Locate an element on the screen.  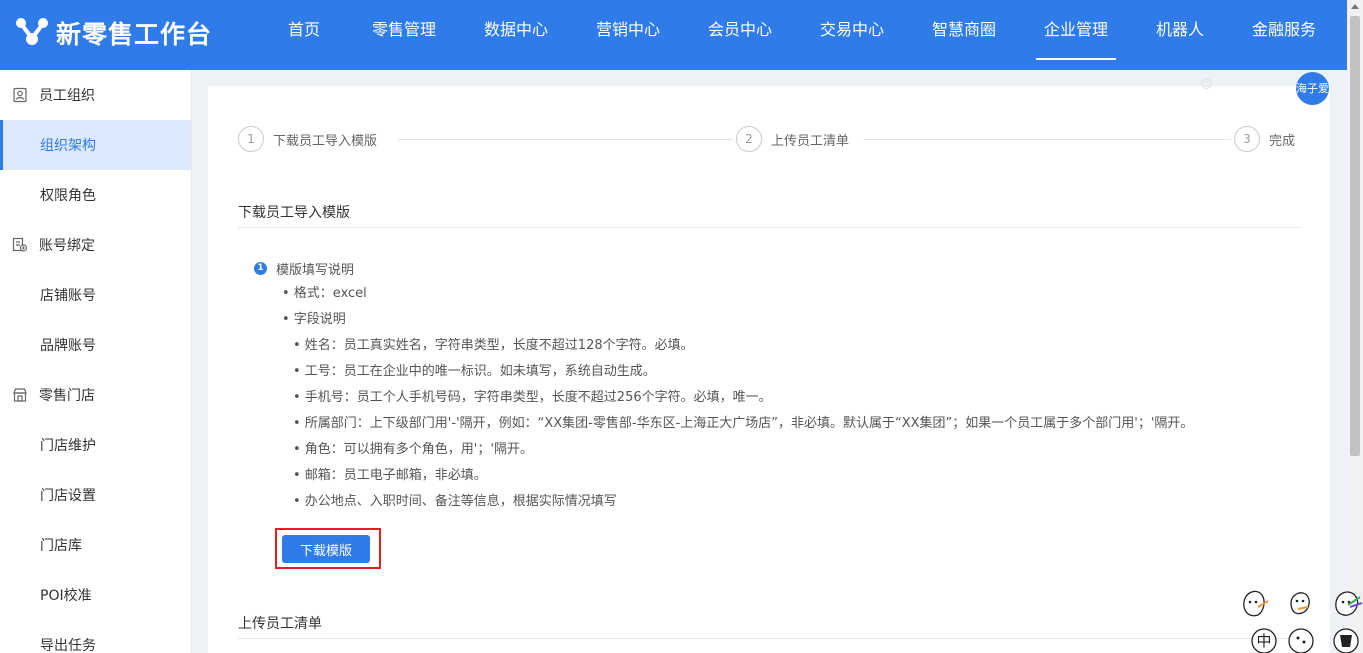
step-finish: 3 完成 is located at coordinates (1265, 139).